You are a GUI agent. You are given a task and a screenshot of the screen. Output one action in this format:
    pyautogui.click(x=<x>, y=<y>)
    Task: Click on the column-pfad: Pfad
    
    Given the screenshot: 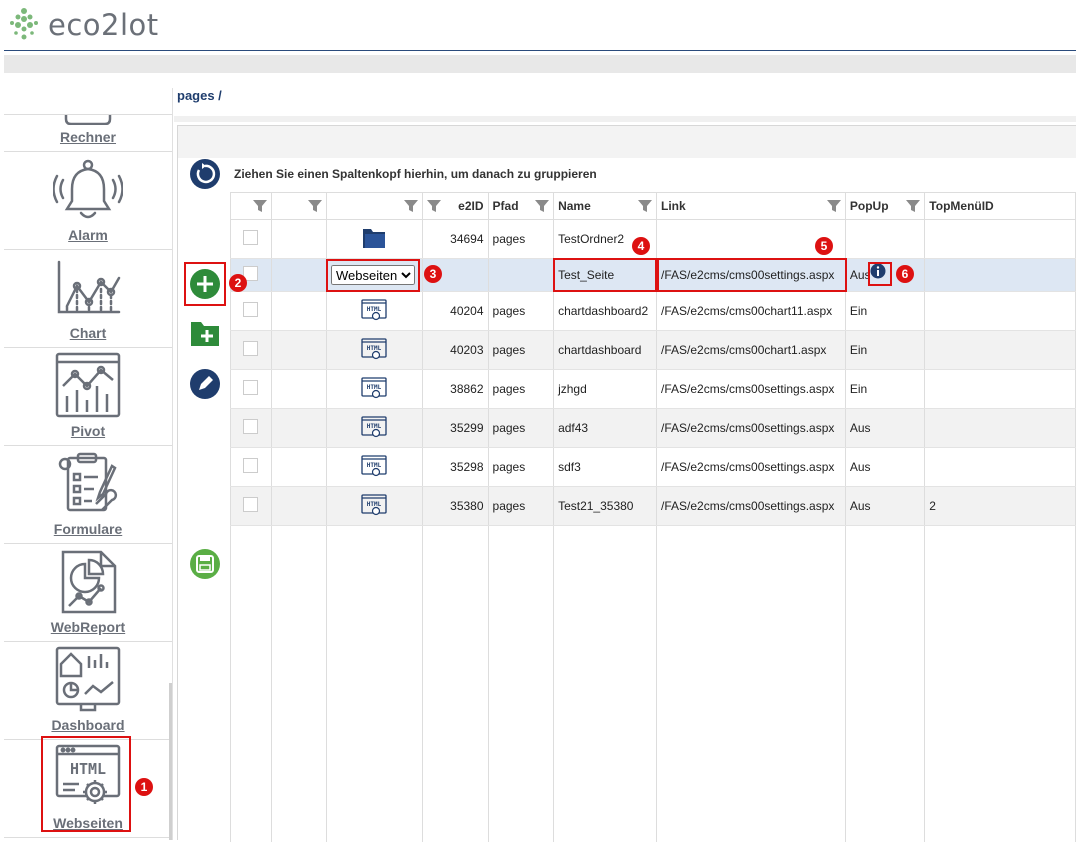 What is the action you would take?
    pyautogui.click(x=521, y=206)
    